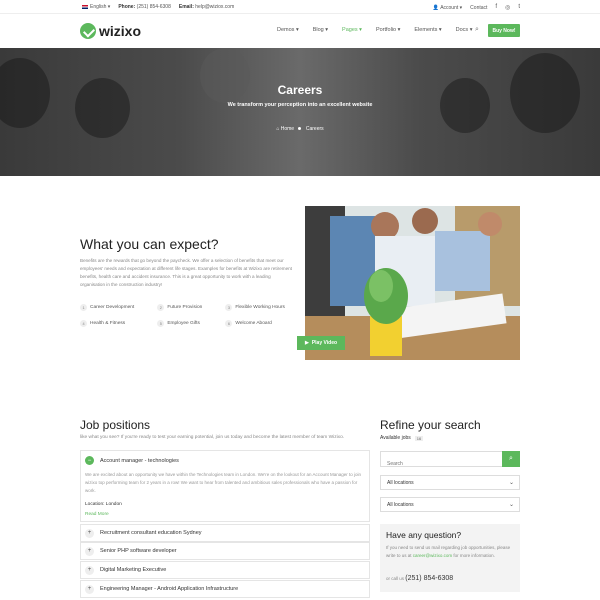 The image size is (600, 600). Describe the element at coordinates (88, 31) in the screenshot. I see `logo-icon` at that location.